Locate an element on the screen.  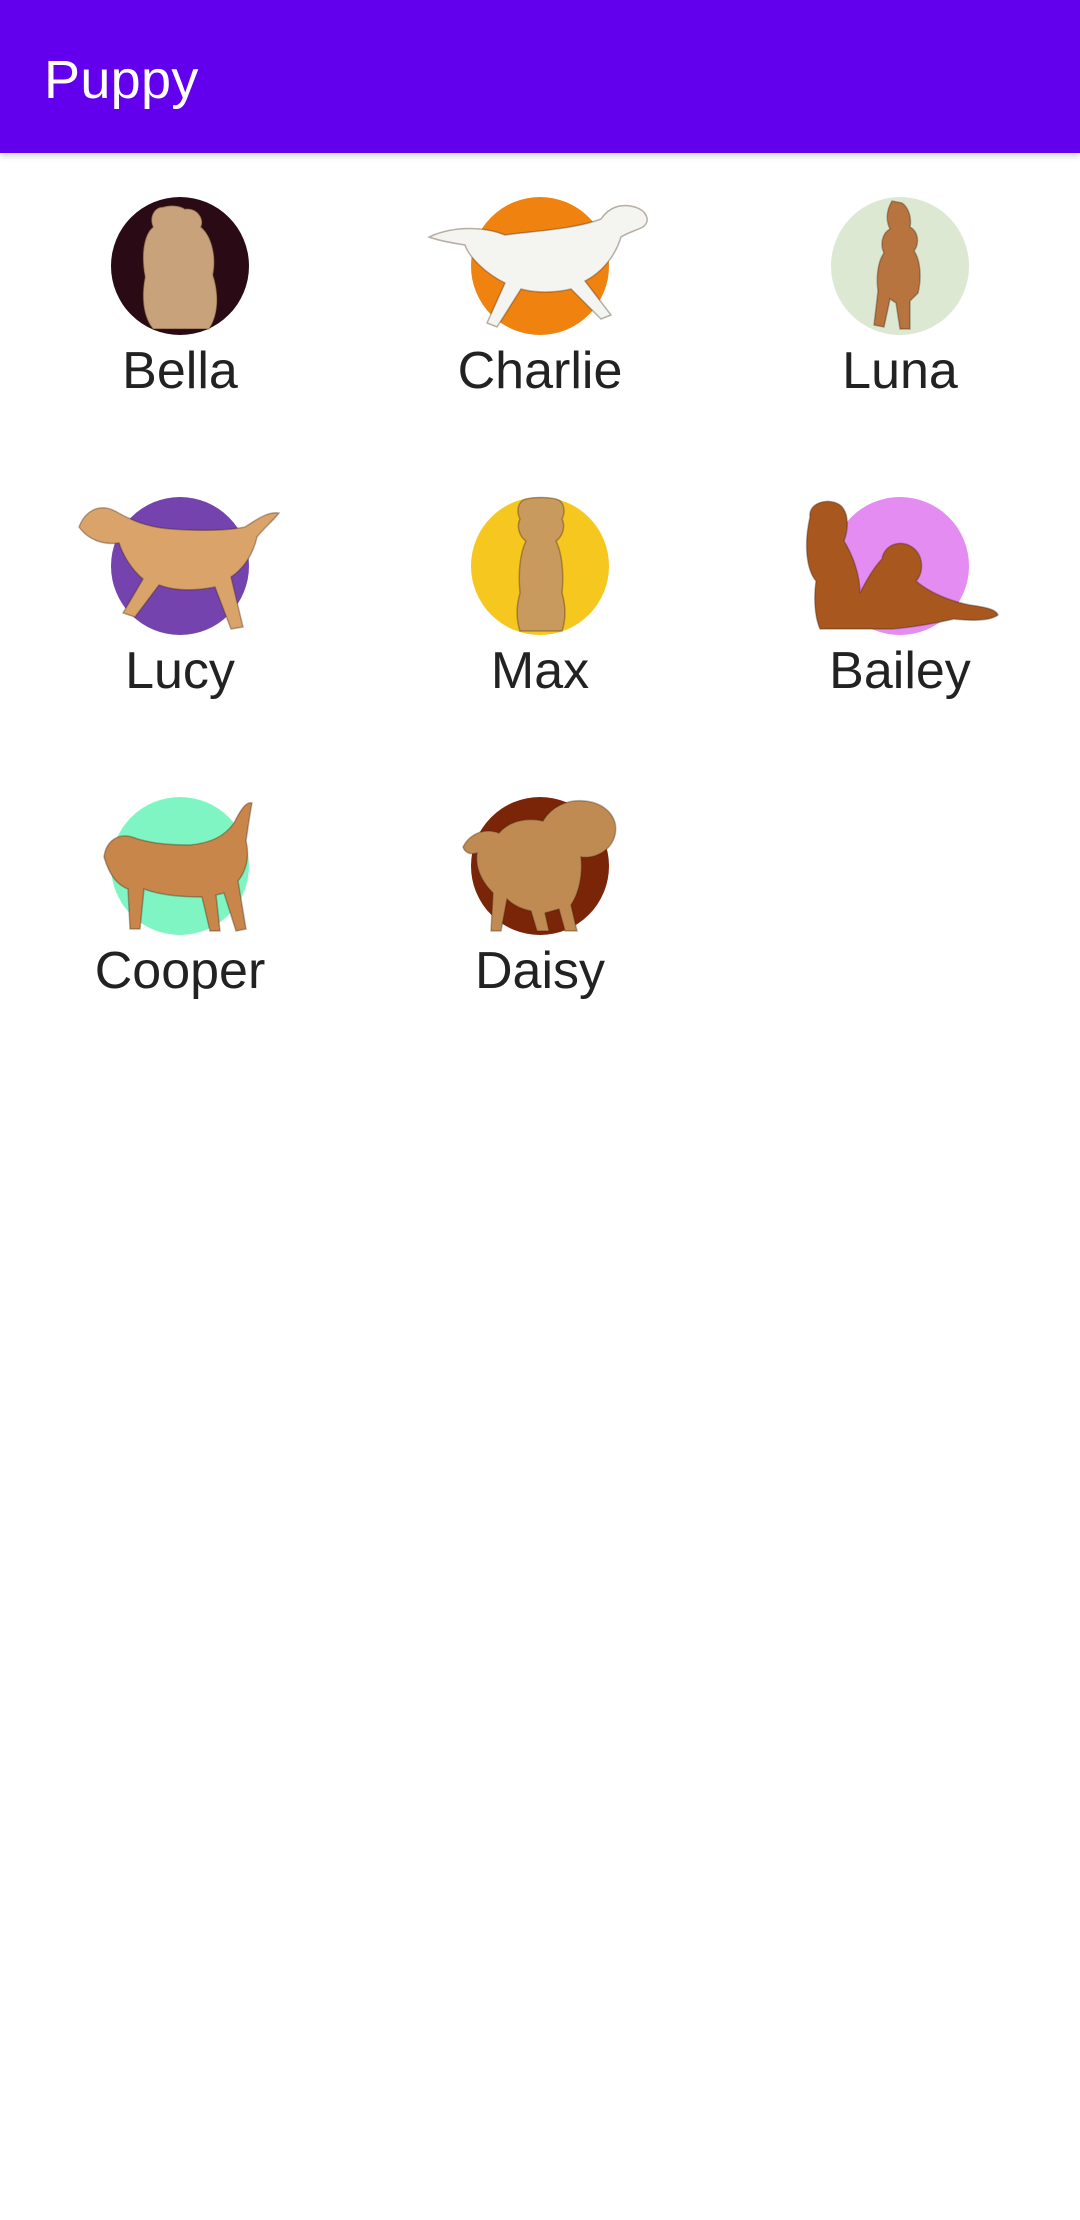
puppy-name: Daisy is located at coordinates (540, 971).